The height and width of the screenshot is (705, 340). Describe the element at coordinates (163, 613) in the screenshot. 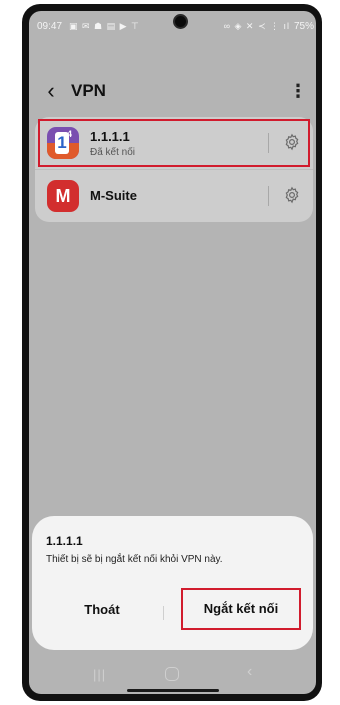

I see `button-separator` at that location.